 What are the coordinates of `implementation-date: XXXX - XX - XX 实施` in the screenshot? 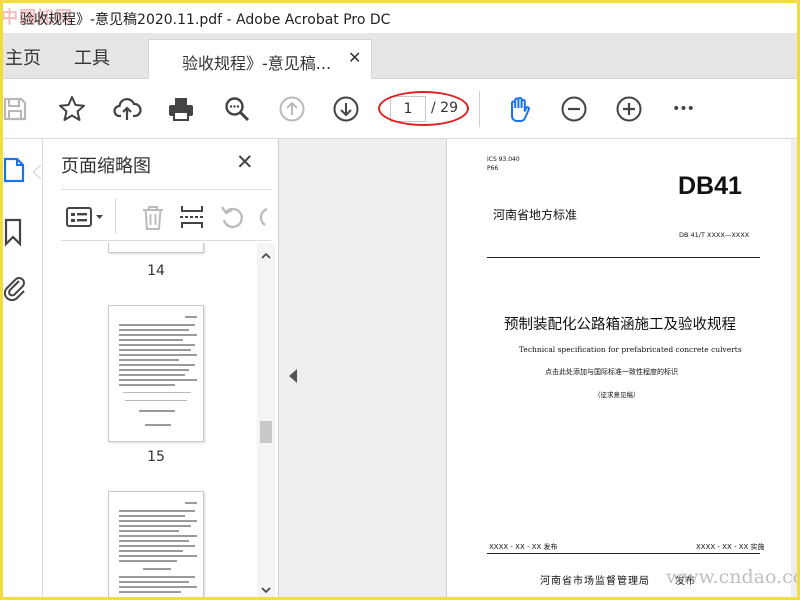 It's located at (730, 547).